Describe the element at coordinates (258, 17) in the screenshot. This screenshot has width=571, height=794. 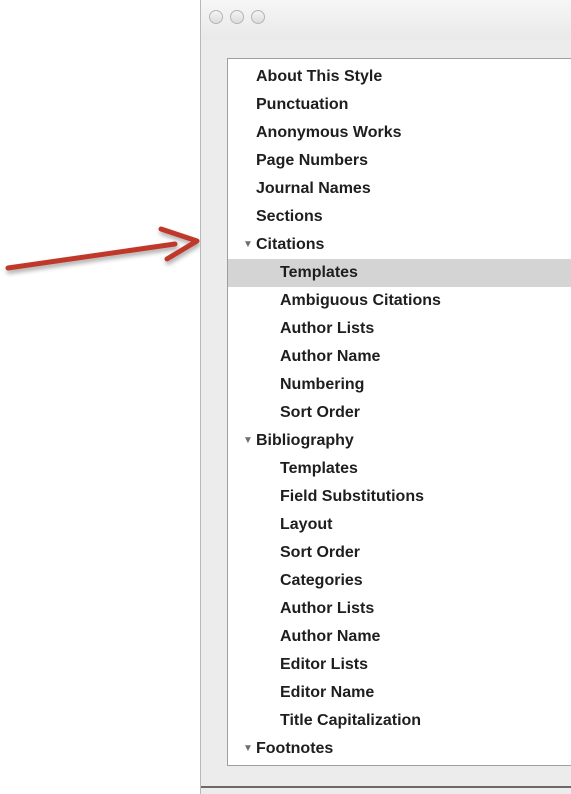
I see `zoom-window-button` at that location.